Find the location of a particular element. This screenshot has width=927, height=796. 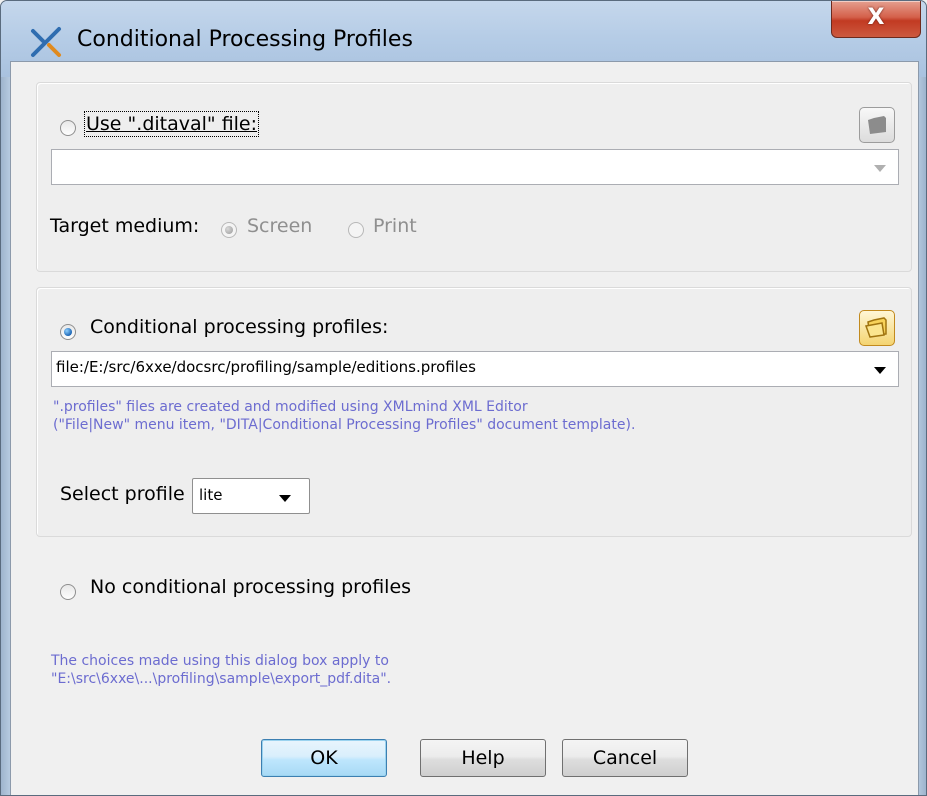

close-icon: X is located at coordinates (876, 17).